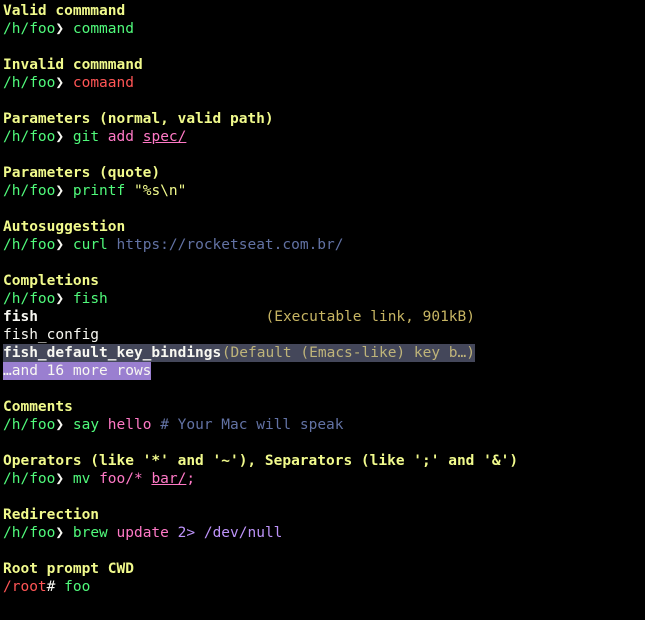  Describe the element at coordinates (103, 29) in the screenshot. I see `command-text: command` at that location.